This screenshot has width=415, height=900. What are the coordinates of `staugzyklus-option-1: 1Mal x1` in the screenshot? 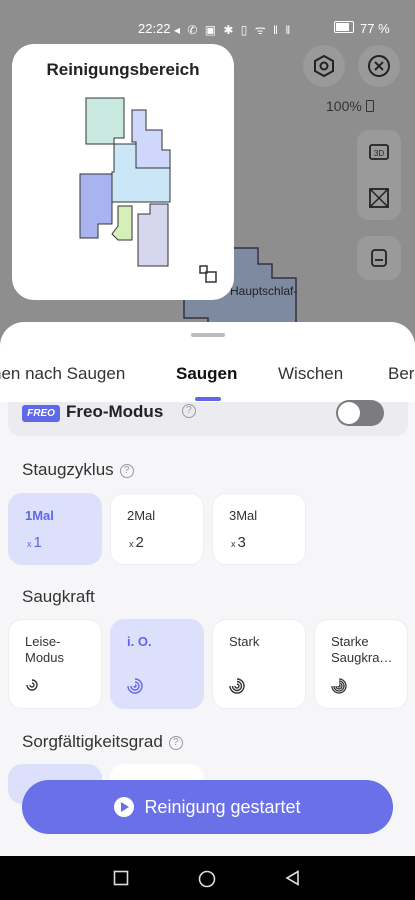 It's located at (55, 529).